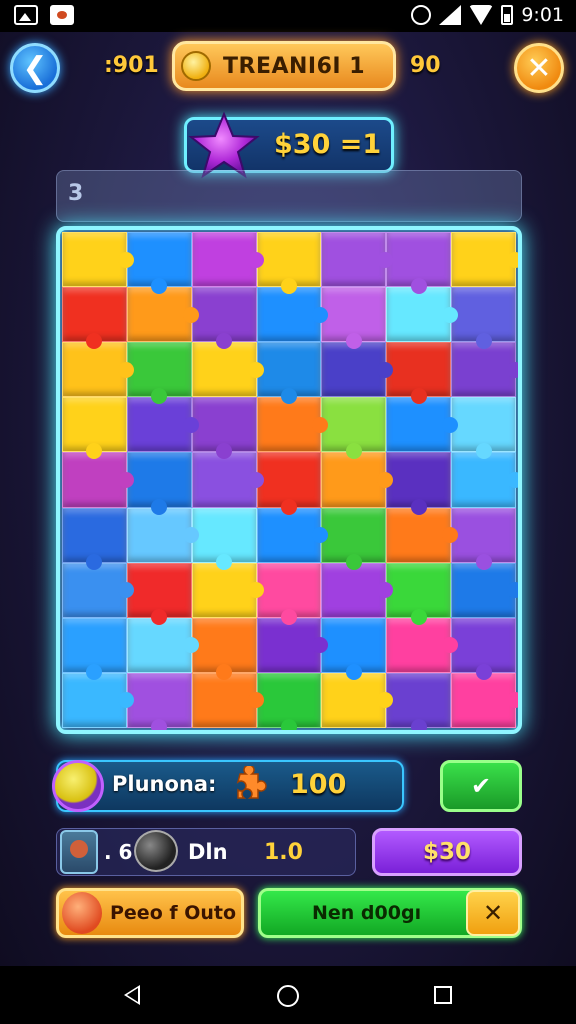 The image size is (576, 1024). I want to click on avatar-icon, so click(79, 852).